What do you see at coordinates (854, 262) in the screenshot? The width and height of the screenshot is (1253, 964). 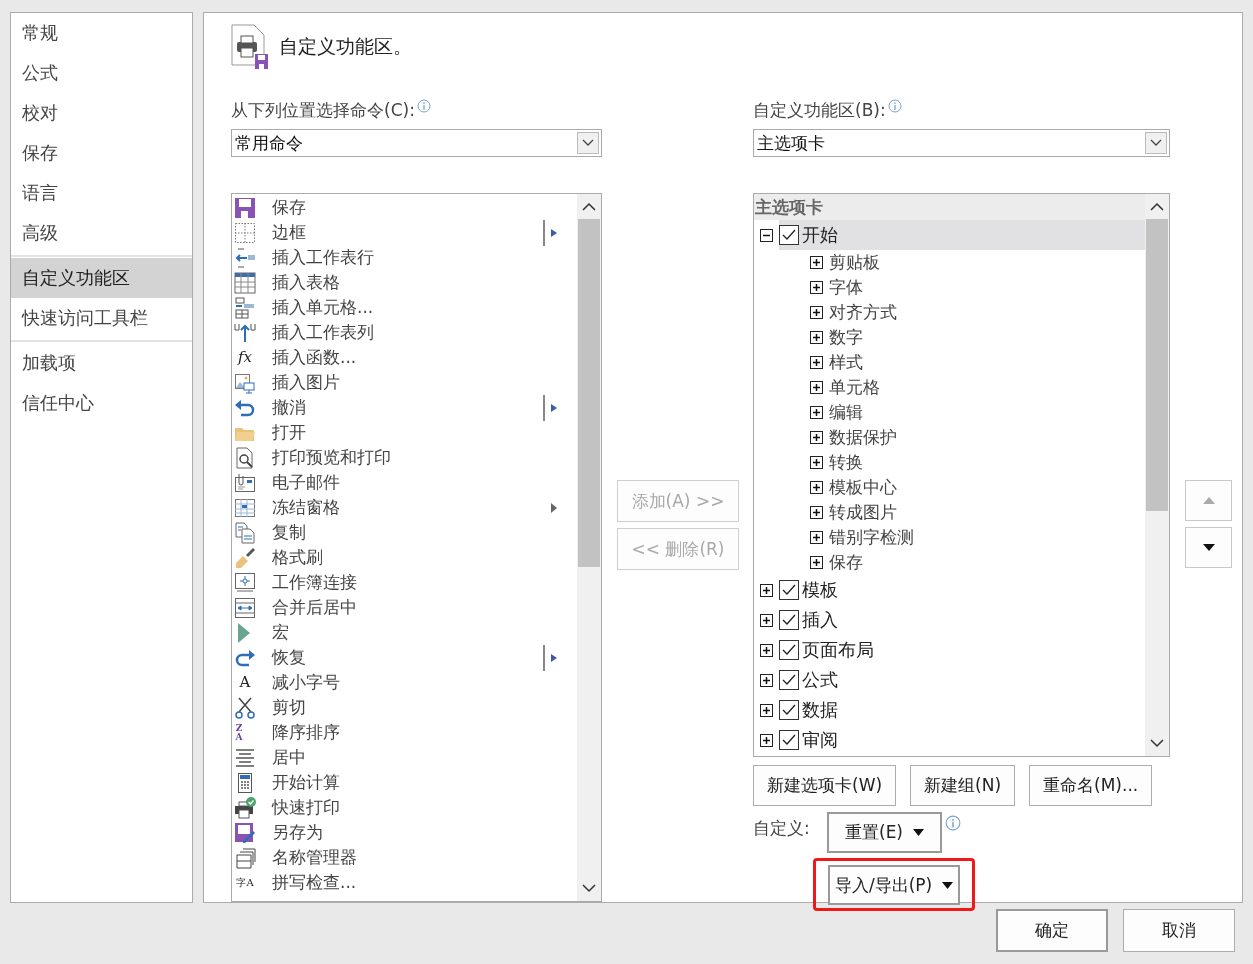 I see `tree-item: 剪贴板` at bounding box center [854, 262].